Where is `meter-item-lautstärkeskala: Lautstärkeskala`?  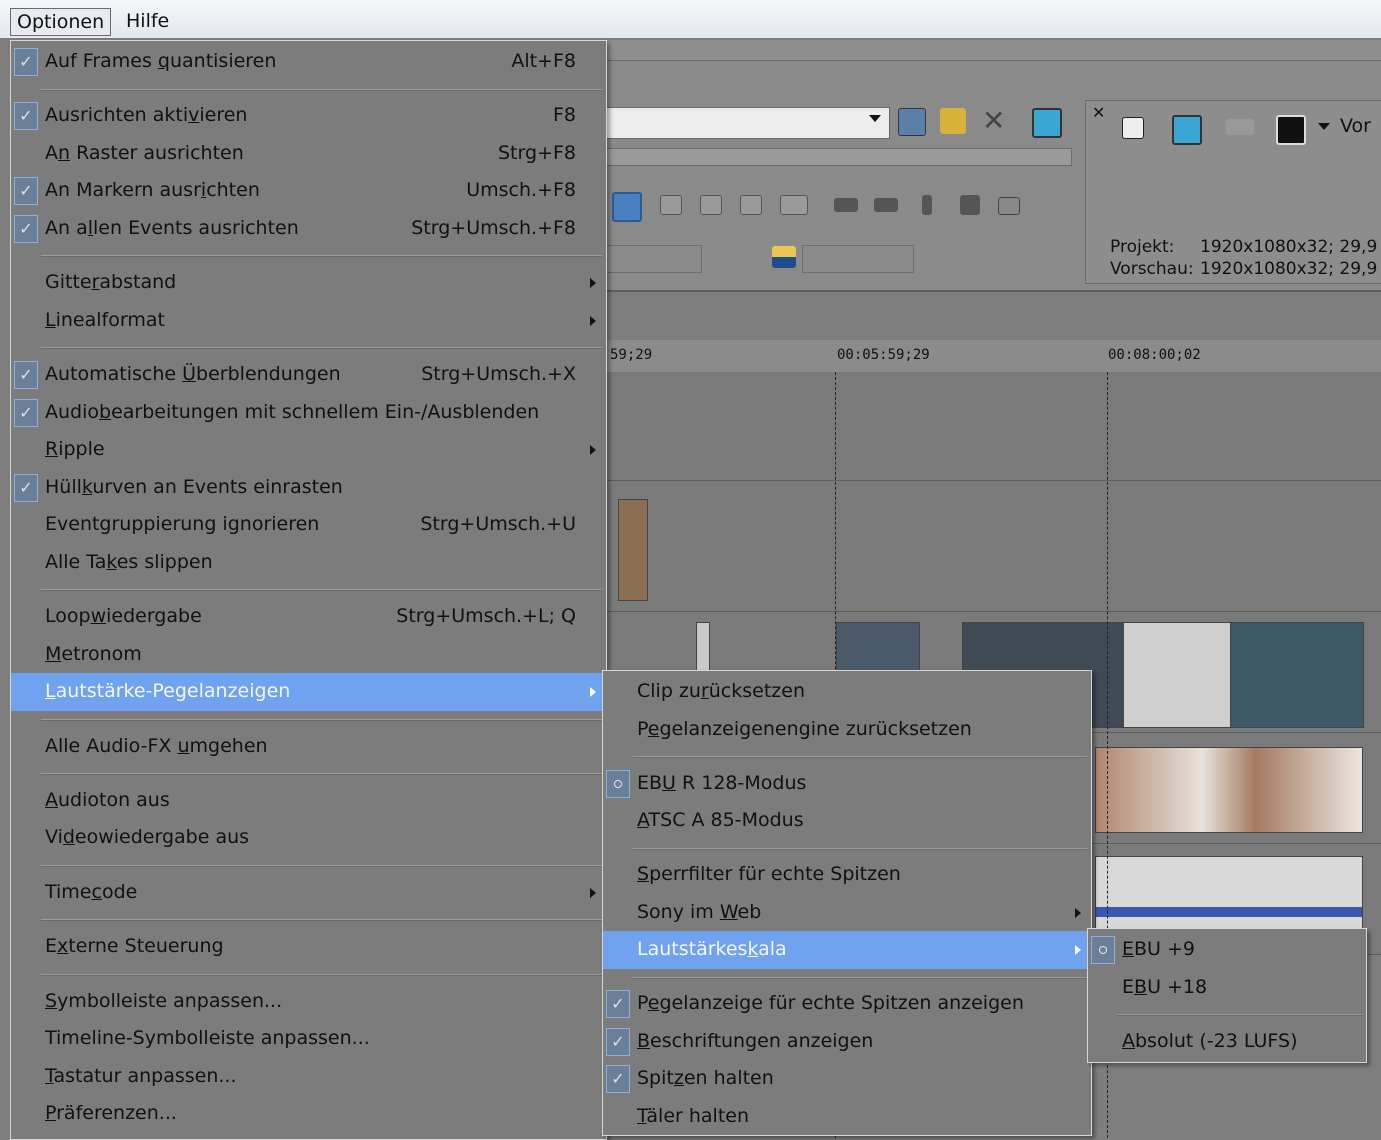 meter-item-lautstärkeskala: Lautstärkeskala is located at coordinates (847, 950).